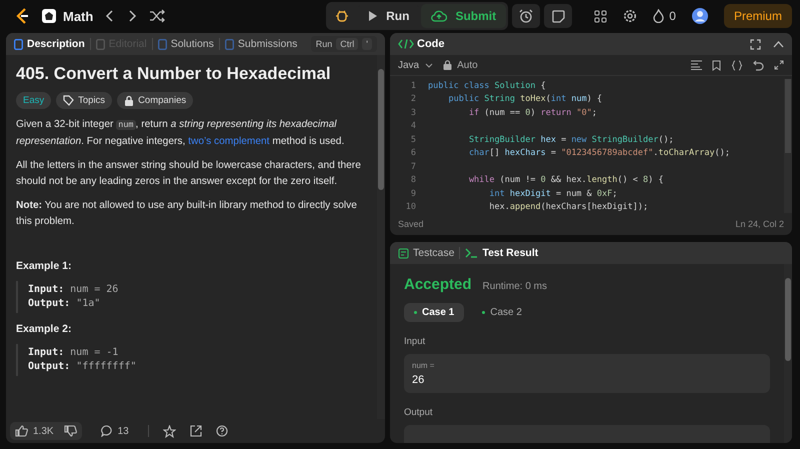 The height and width of the screenshot is (449, 800). Describe the element at coordinates (512, 113) in the screenshot. I see `code-line: if (num == 0) return "0";` at that location.